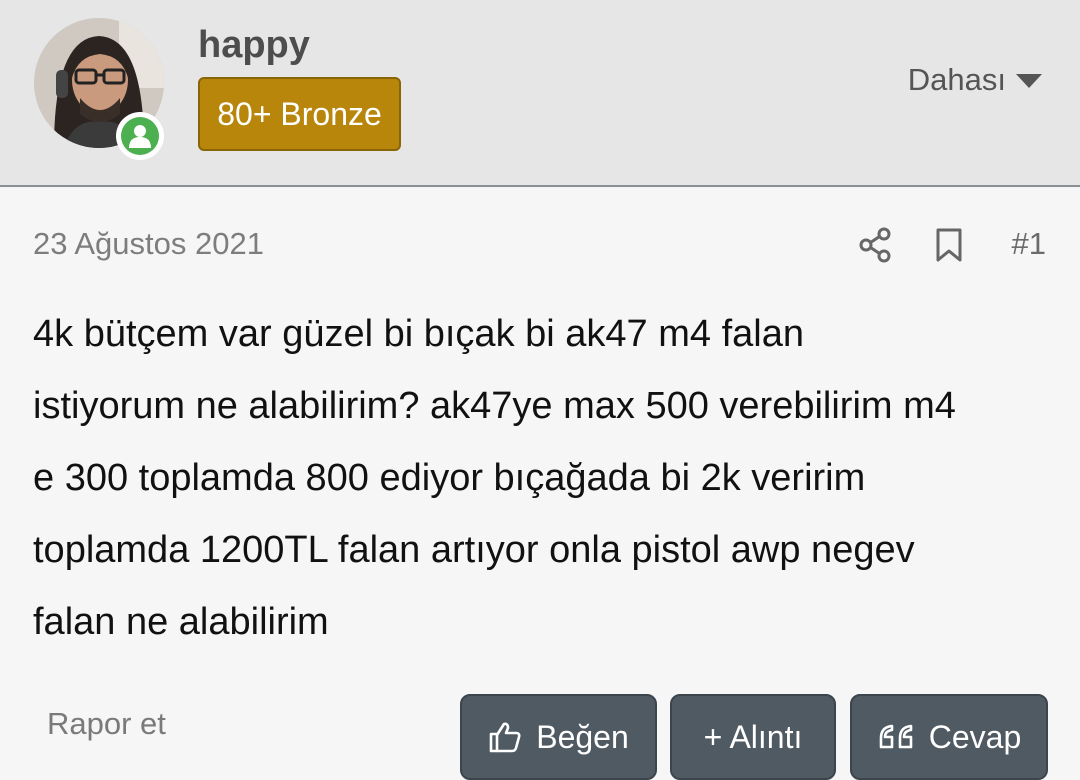  What do you see at coordinates (975, 736) in the screenshot?
I see `reply-label: Cevap` at bounding box center [975, 736].